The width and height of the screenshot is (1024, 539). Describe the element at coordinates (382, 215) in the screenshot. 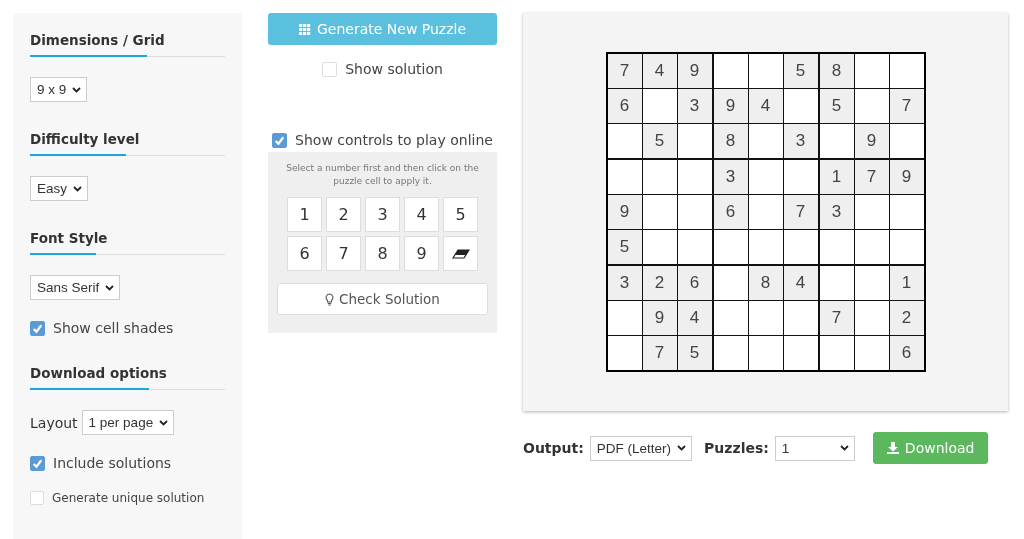

I see `number-key: 3` at that location.